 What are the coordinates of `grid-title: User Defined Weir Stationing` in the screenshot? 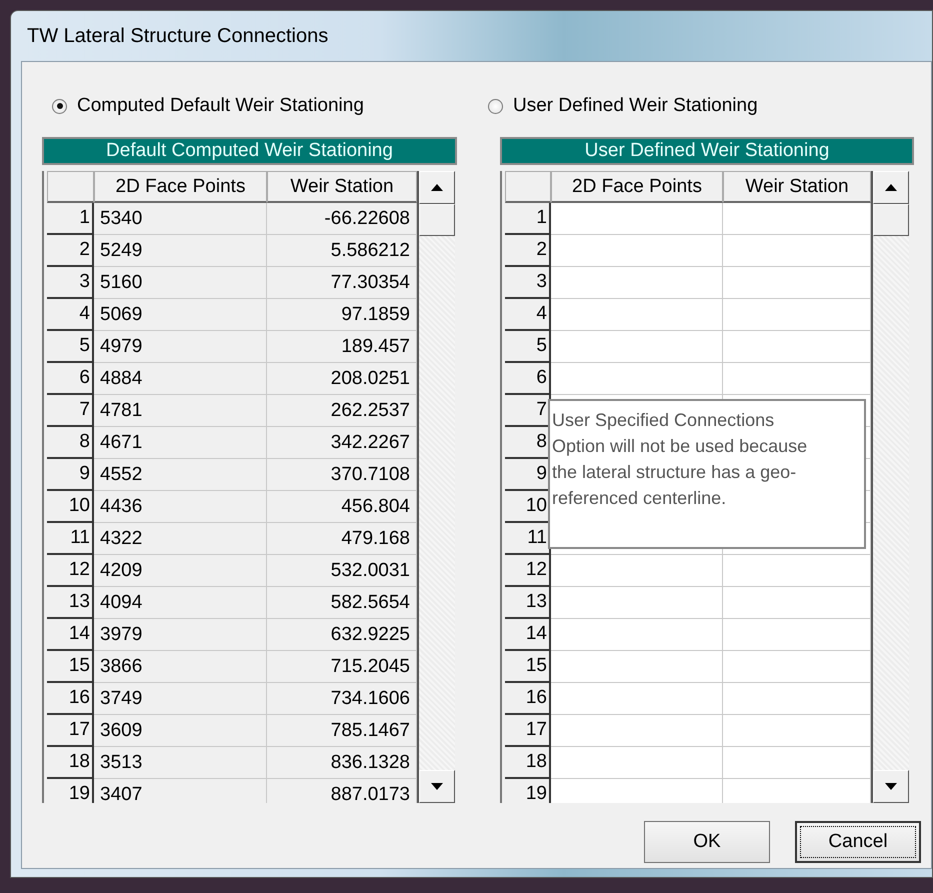 It's located at (707, 151).